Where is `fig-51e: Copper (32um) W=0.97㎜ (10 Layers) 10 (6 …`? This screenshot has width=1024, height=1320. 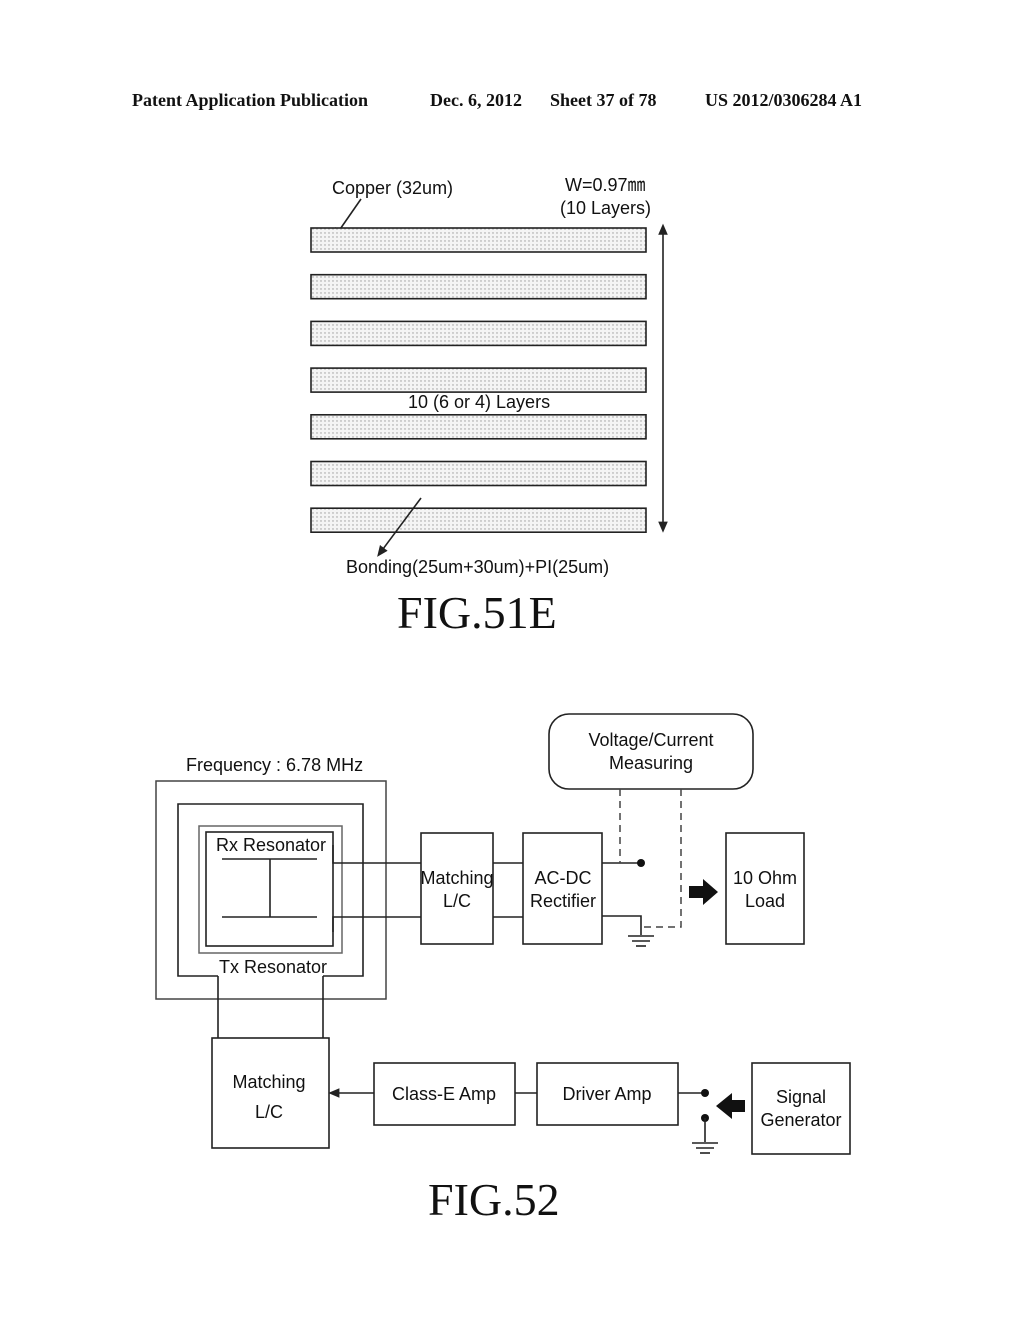
fig-51e: Copper (32um) W=0.97㎜ (10 Layers) 10 (6 … is located at coordinates (489, 406).